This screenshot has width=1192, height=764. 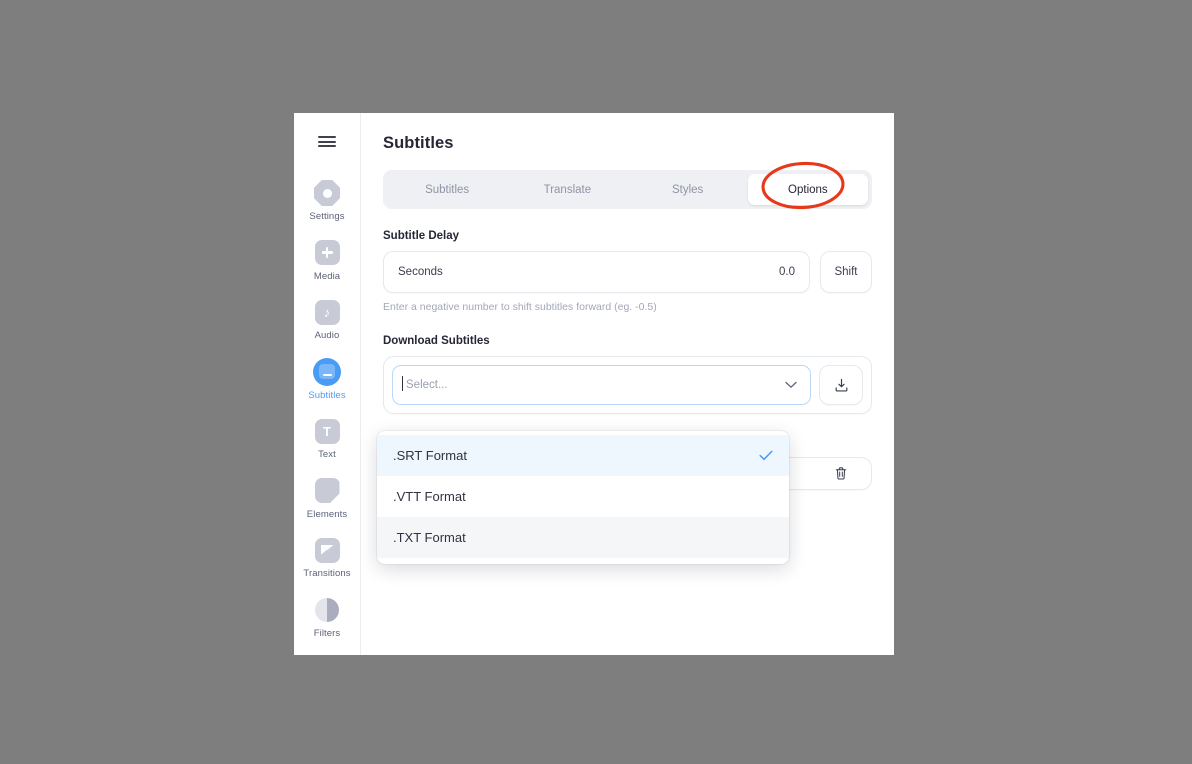 I want to click on sidebar-item-filters: Filters, so click(x=327, y=617).